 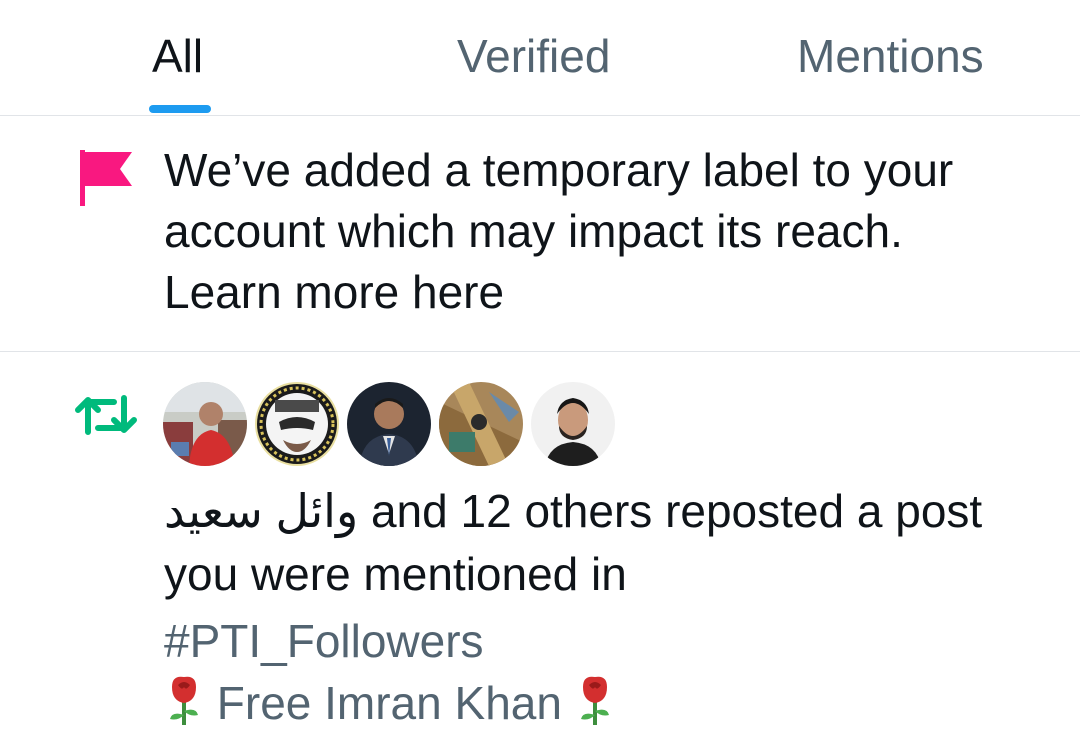 I want to click on tab-all: All, so click(x=177, y=72).